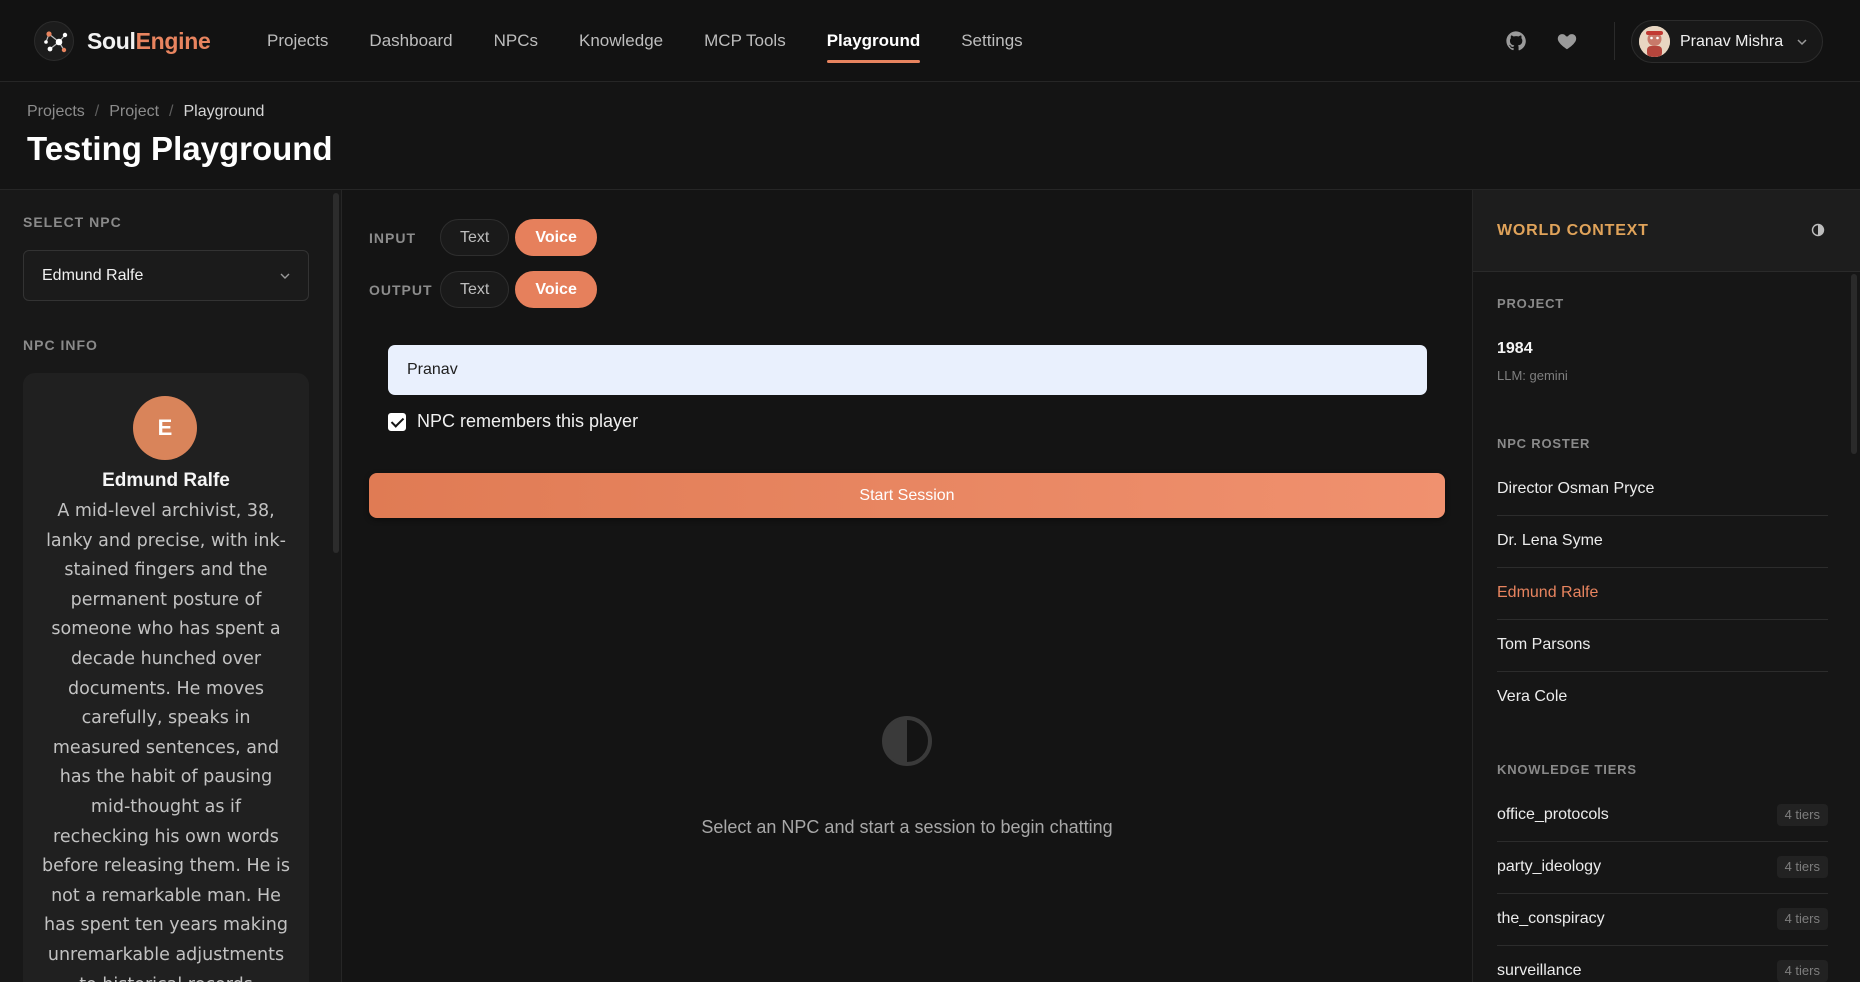 The image size is (1860, 982). What do you see at coordinates (556, 289) in the screenshot?
I see `output-voice-toggle: Voice` at bounding box center [556, 289].